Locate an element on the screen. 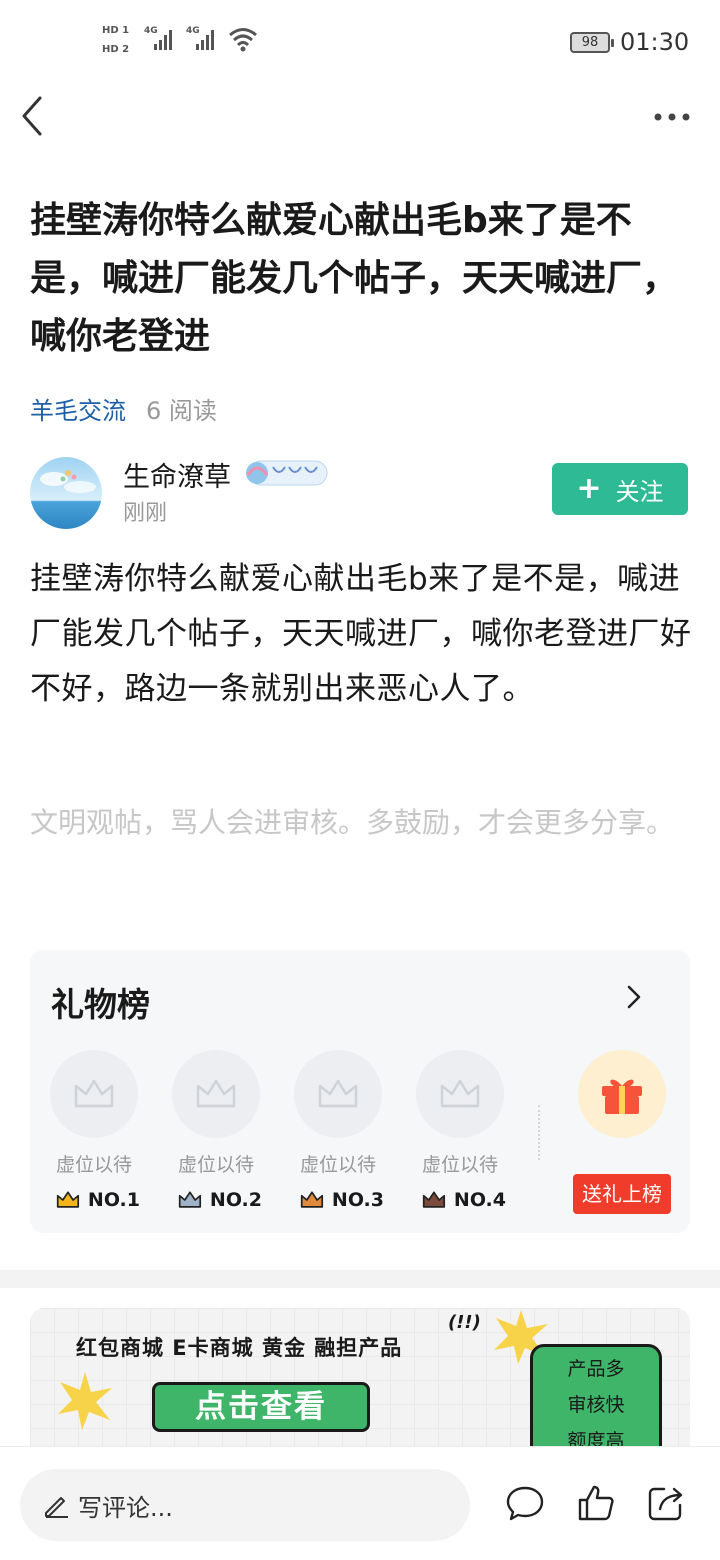 This screenshot has height=1560, width=720. rank-text: NO.4 is located at coordinates (479, 1200).